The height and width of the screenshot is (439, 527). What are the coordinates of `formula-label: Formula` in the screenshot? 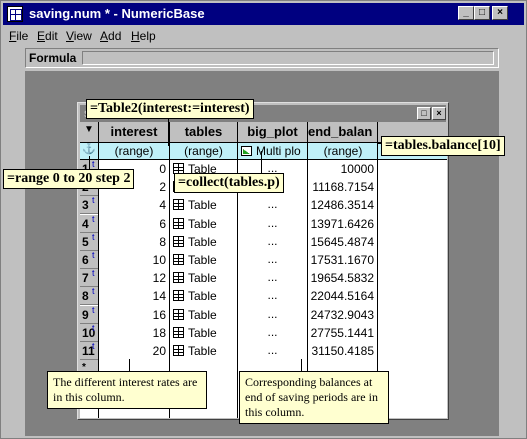 It's located at (53, 58).